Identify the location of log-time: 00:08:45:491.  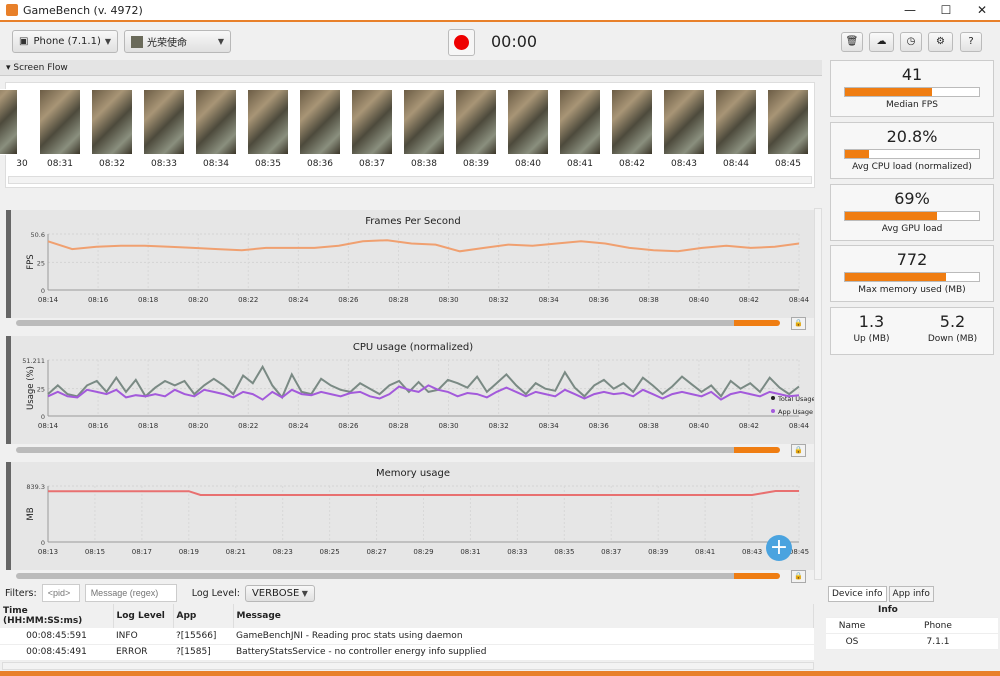
(56, 652).